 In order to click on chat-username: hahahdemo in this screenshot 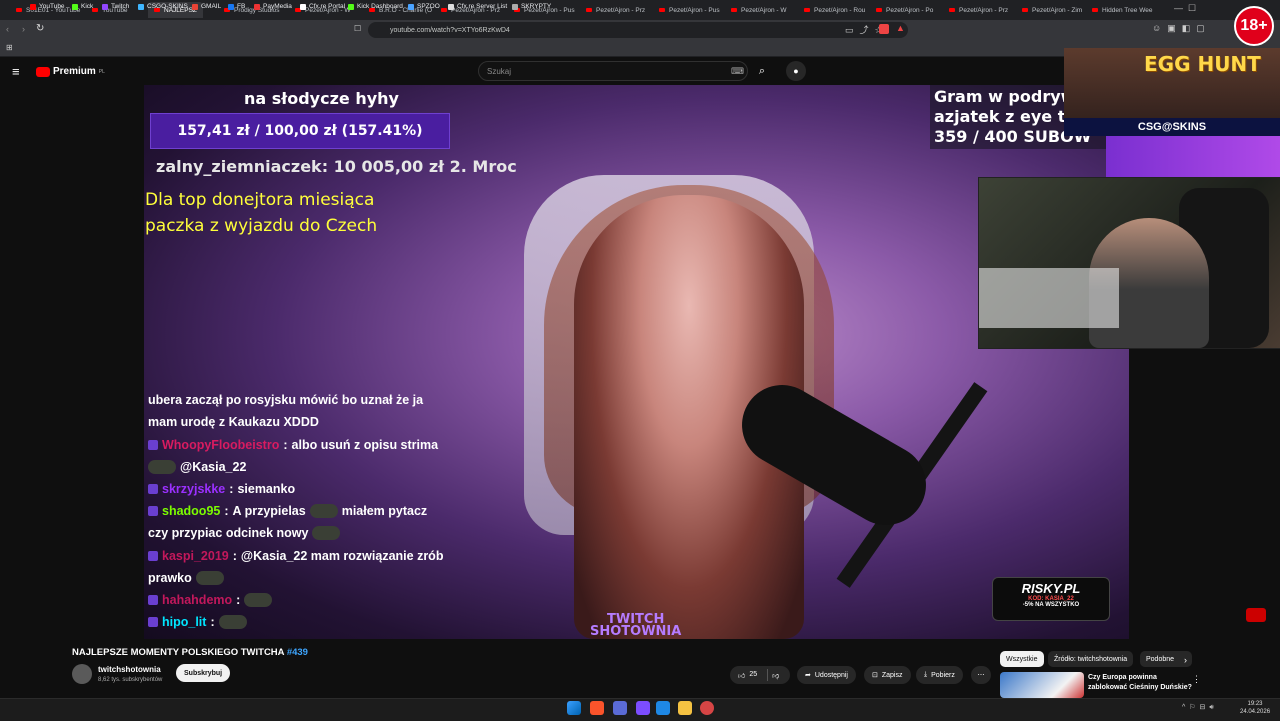, I will do `click(197, 600)`.